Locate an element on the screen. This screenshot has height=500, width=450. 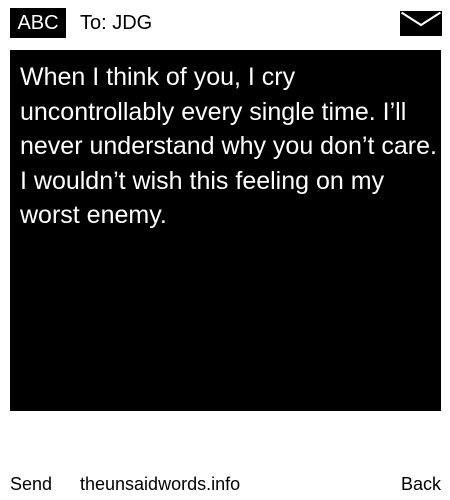
back-button: Back is located at coordinates (421, 484).